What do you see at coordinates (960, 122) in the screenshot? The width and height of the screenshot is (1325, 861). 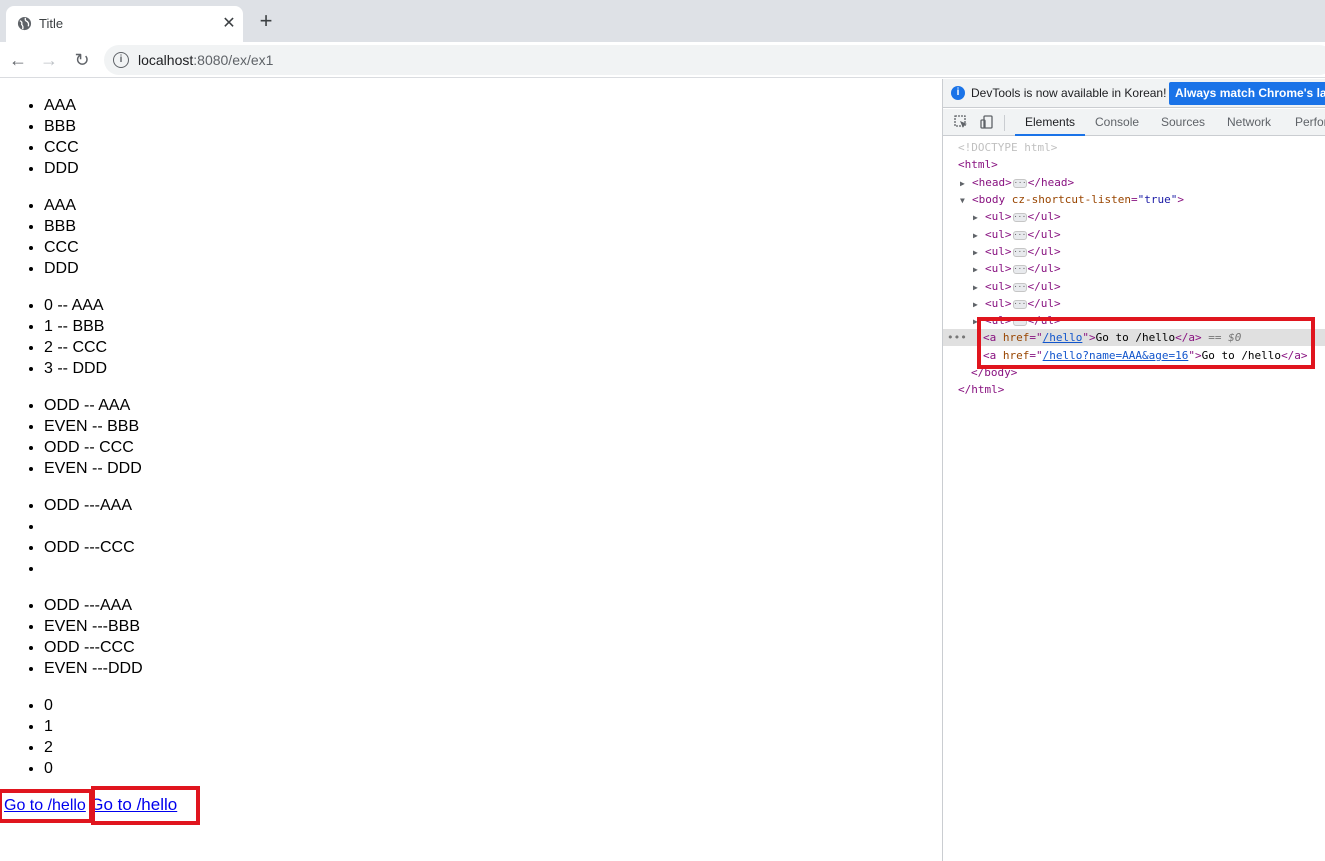 I see `inspect-element-icon` at bounding box center [960, 122].